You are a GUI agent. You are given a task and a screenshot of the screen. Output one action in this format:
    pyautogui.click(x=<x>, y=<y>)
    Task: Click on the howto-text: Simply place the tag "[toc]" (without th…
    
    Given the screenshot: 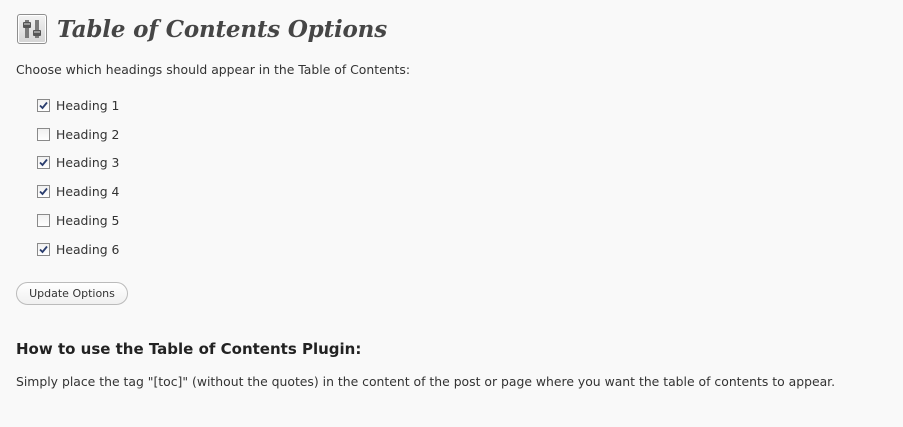 What is the action you would take?
    pyautogui.click(x=426, y=381)
    